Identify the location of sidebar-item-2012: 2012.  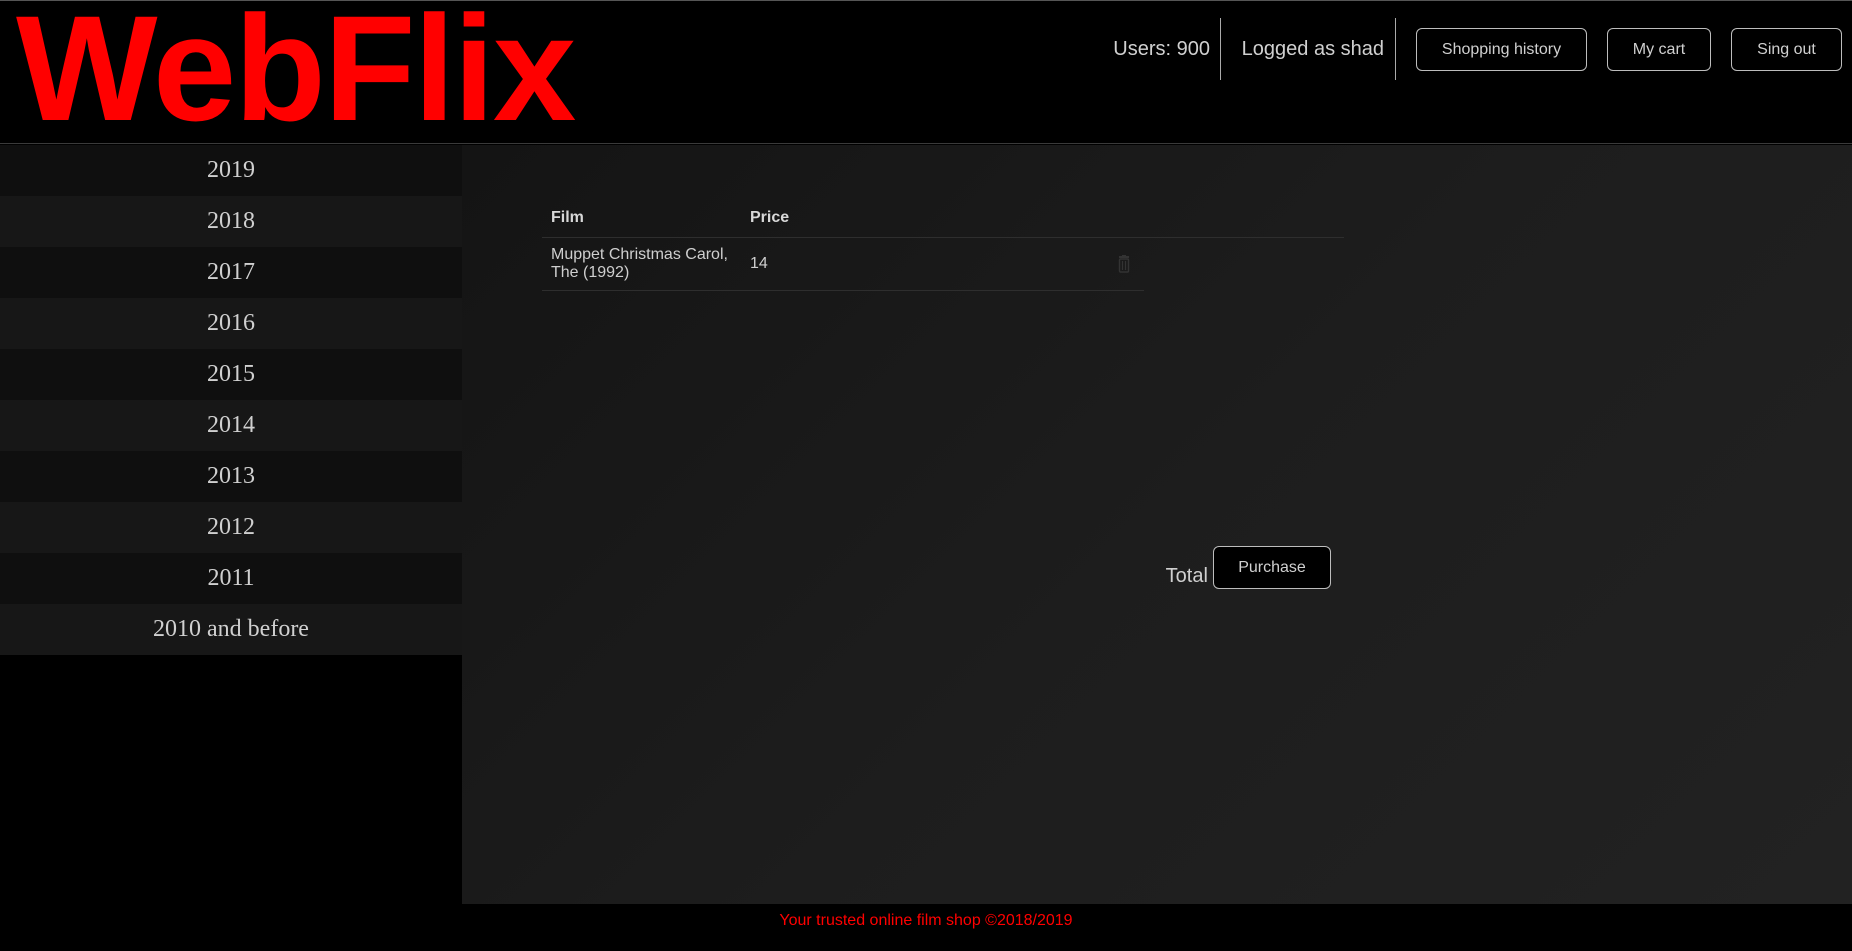
(231, 527).